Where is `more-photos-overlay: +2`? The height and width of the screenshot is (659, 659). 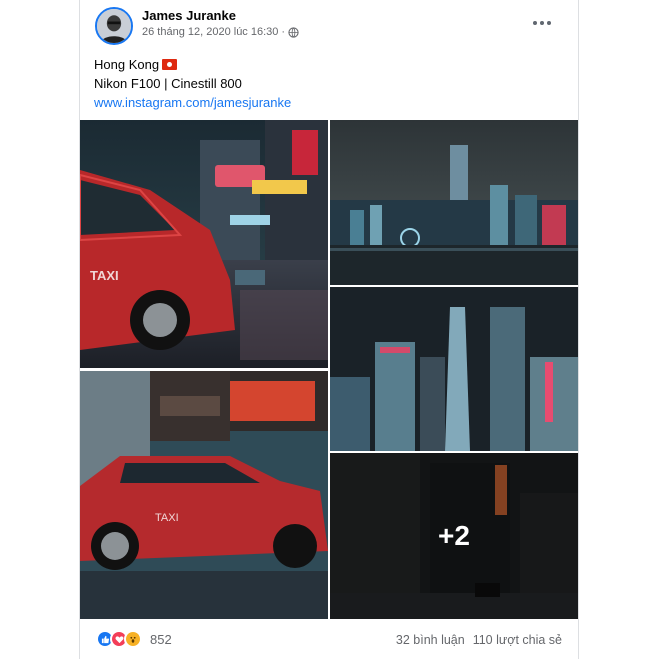
more-photos-overlay: +2 is located at coordinates (454, 536).